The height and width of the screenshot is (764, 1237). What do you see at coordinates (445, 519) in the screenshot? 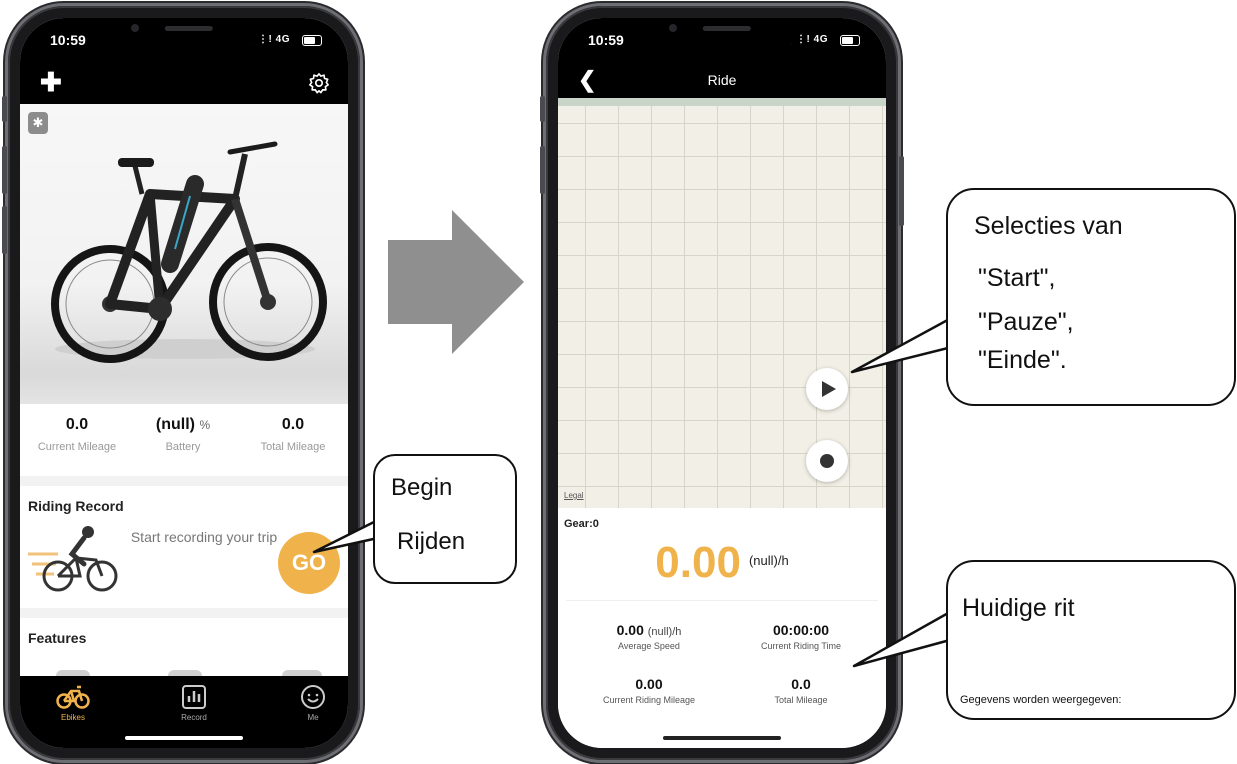
I see `callout-begin-riding: Begin Rijden` at bounding box center [445, 519].